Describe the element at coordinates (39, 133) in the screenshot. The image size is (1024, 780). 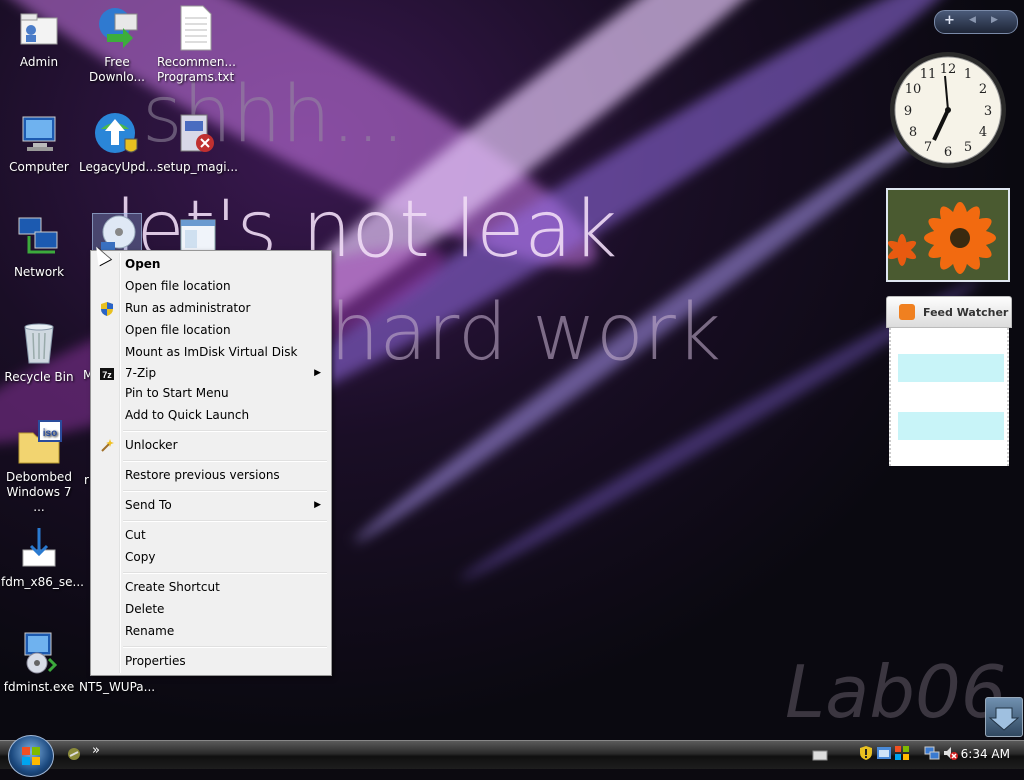
I see `computer-icon` at that location.